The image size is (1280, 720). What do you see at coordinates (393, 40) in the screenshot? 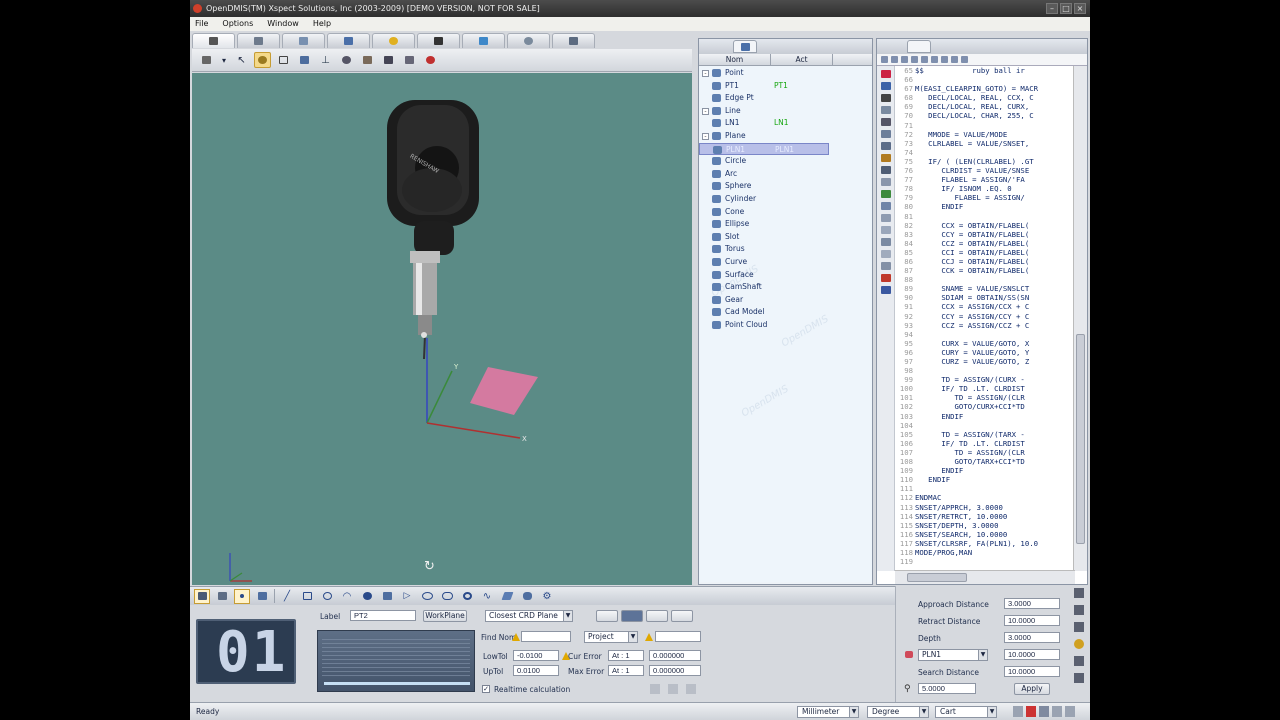
I see `tab-color-view` at bounding box center [393, 40].